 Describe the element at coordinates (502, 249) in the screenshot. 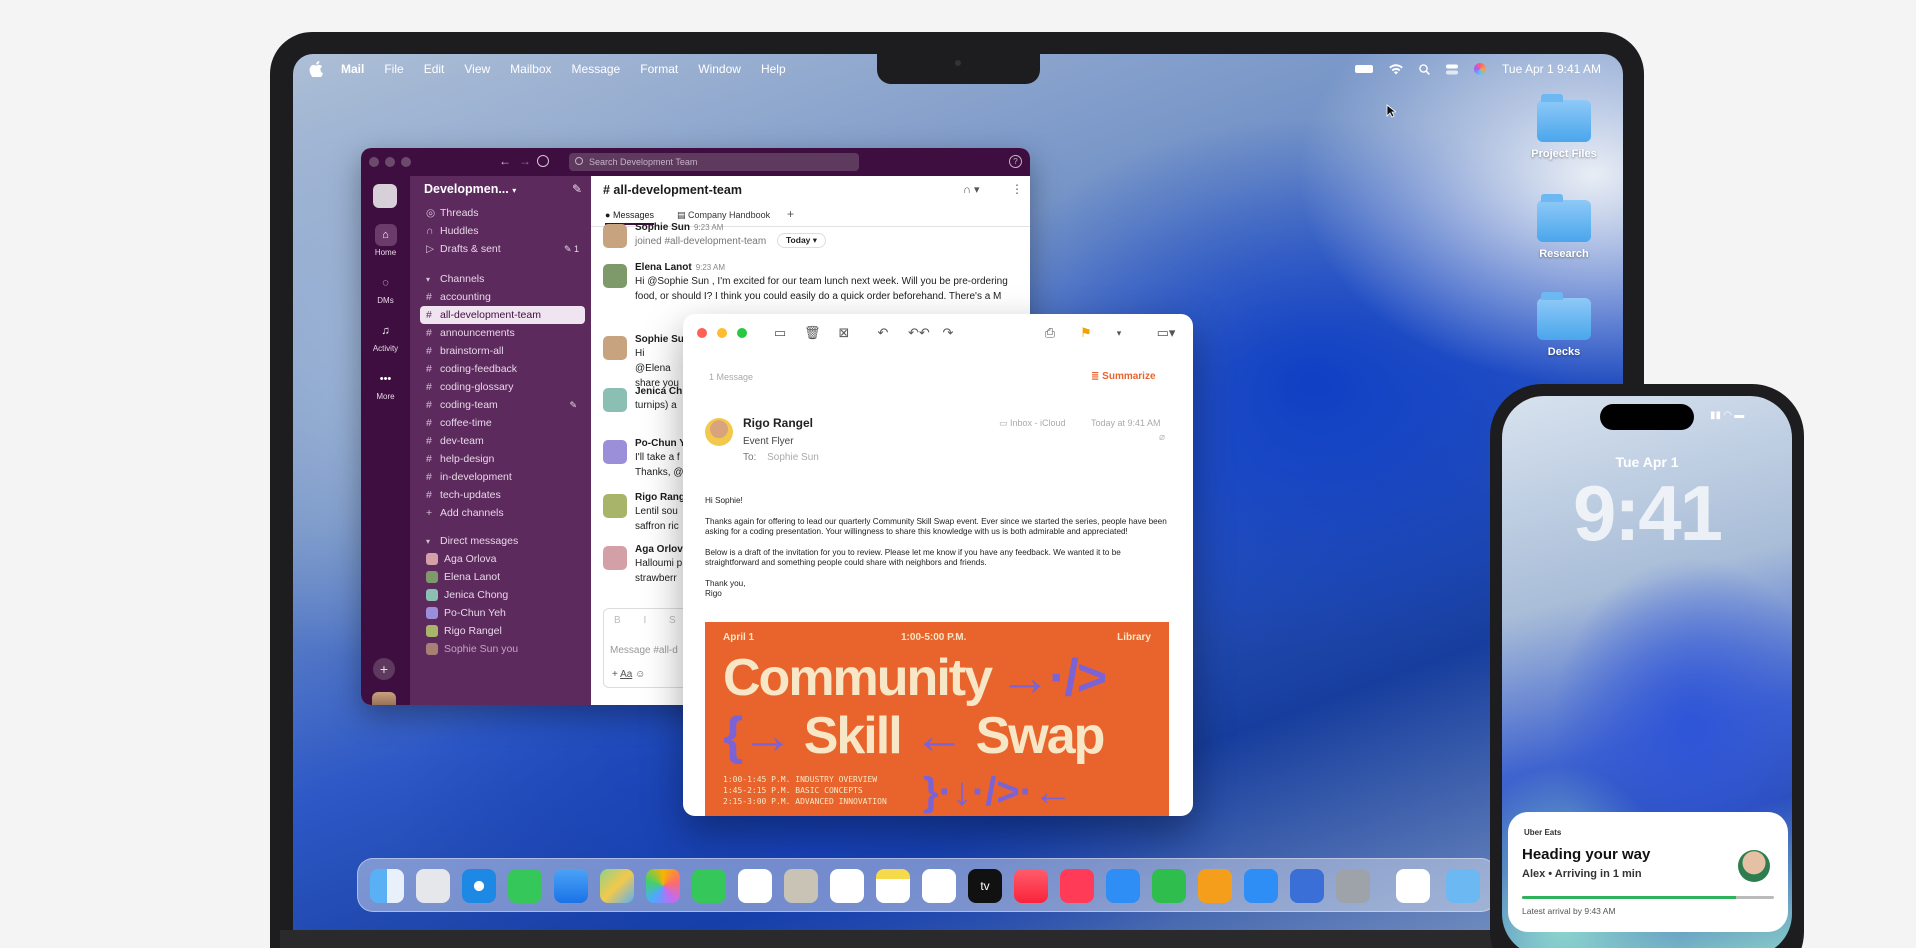

I see `nav-drafts: ▷ Drafts & sent ✎ 1` at that location.